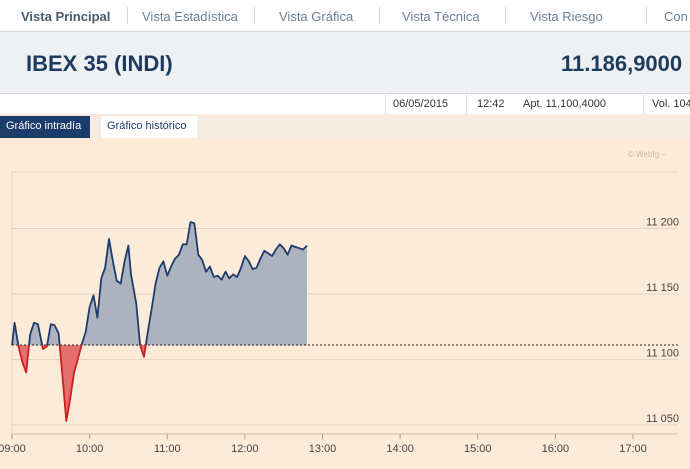  Describe the element at coordinates (345, 126) in the screenshot. I see `chart-tabs: Gráfico intradía Gráfico histórico` at that location.